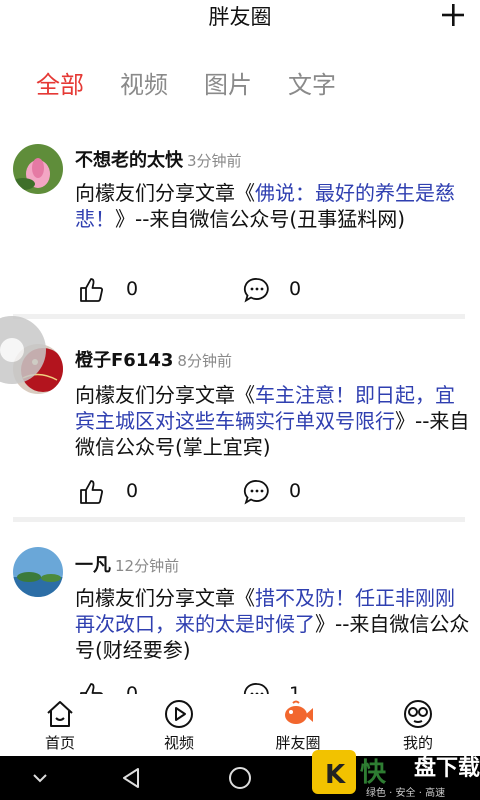 This screenshot has width=480, height=800. What do you see at coordinates (299, 712) in the screenshot?
I see `fish-icon` at bounding box center [299, 712].